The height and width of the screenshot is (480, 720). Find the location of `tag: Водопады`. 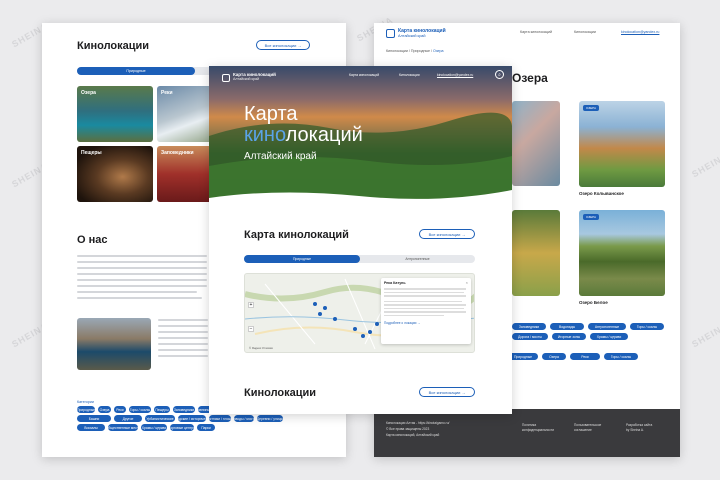

tag: Водопады is located at coordinates (567, 326).